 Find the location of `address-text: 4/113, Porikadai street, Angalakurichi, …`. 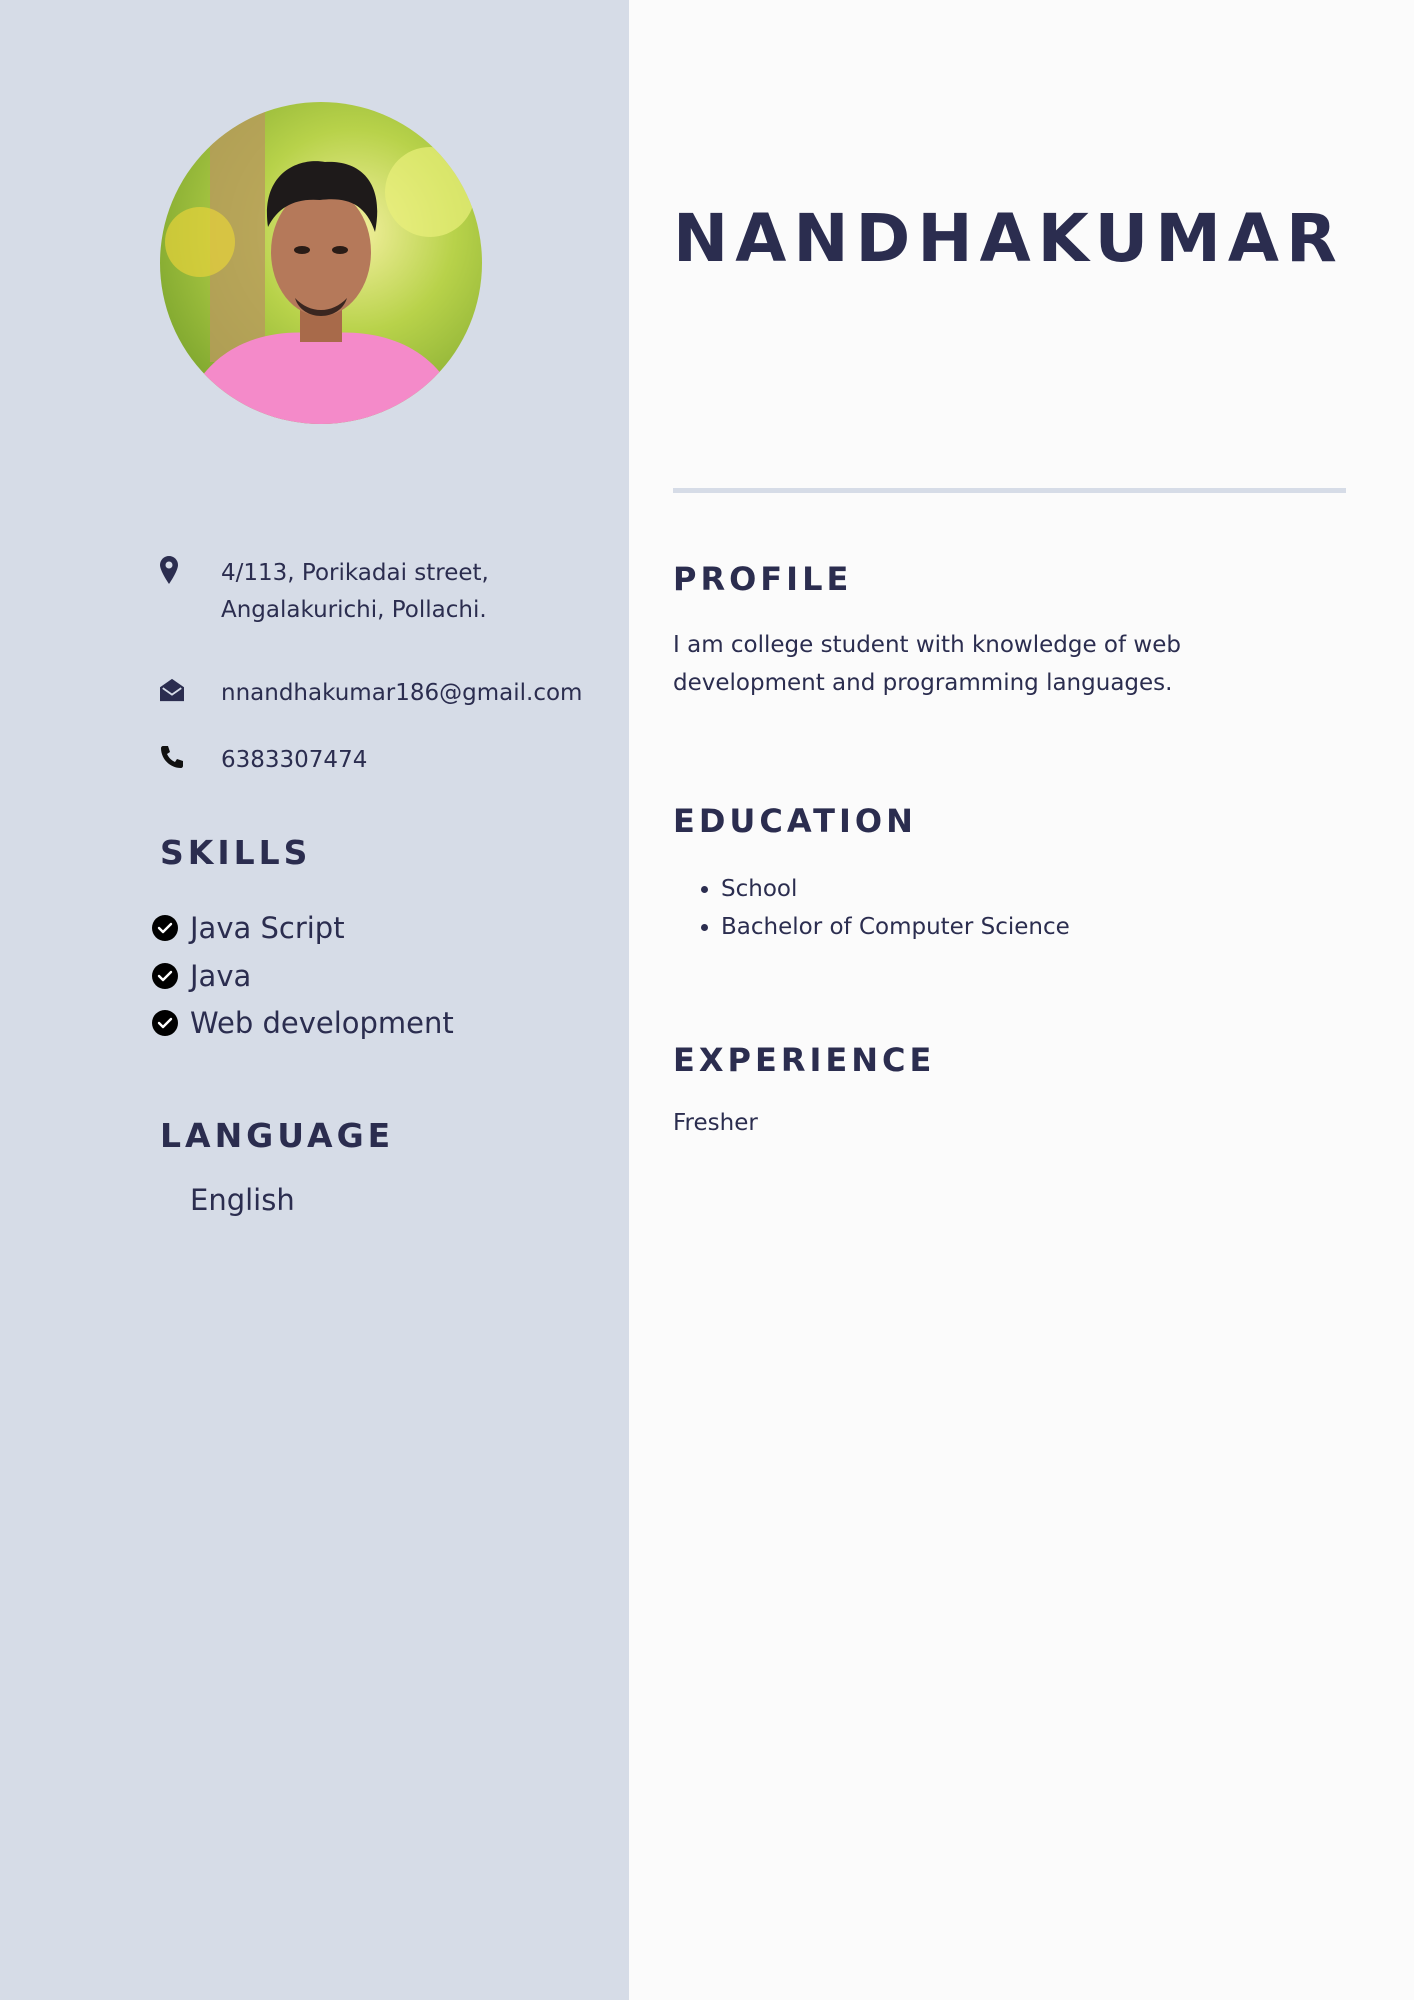

address-text: 4/113, Porikadai street, Angalakurichi, … is located at coordinates (355, 591).